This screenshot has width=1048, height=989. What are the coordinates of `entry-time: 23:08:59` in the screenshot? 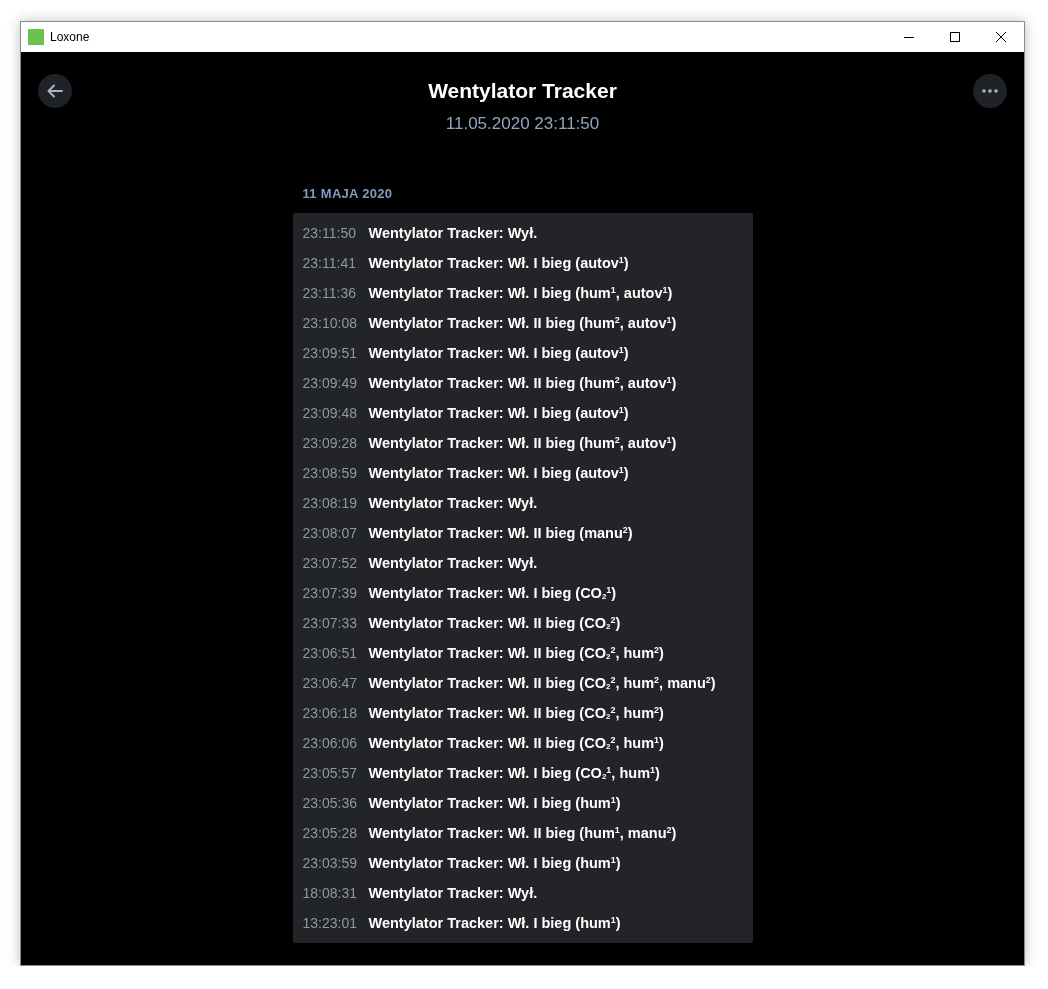 It's located at (330, 473).